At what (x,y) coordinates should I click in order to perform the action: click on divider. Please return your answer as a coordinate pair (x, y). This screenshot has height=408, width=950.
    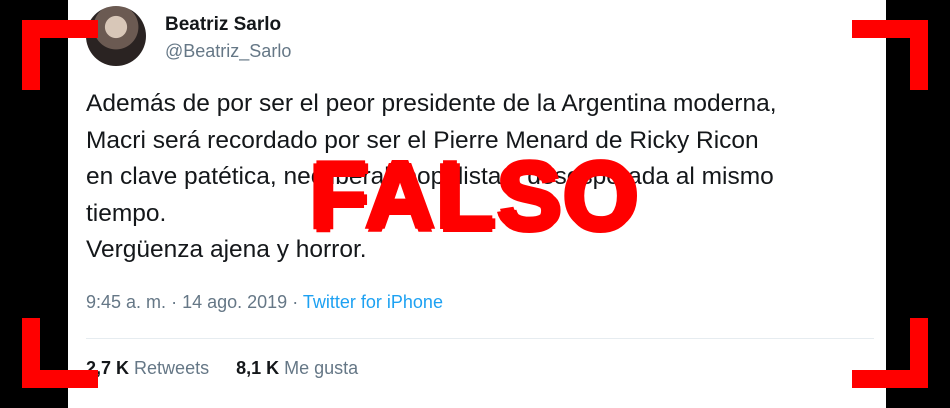
    Looking at the image, I should click on (480, 338).